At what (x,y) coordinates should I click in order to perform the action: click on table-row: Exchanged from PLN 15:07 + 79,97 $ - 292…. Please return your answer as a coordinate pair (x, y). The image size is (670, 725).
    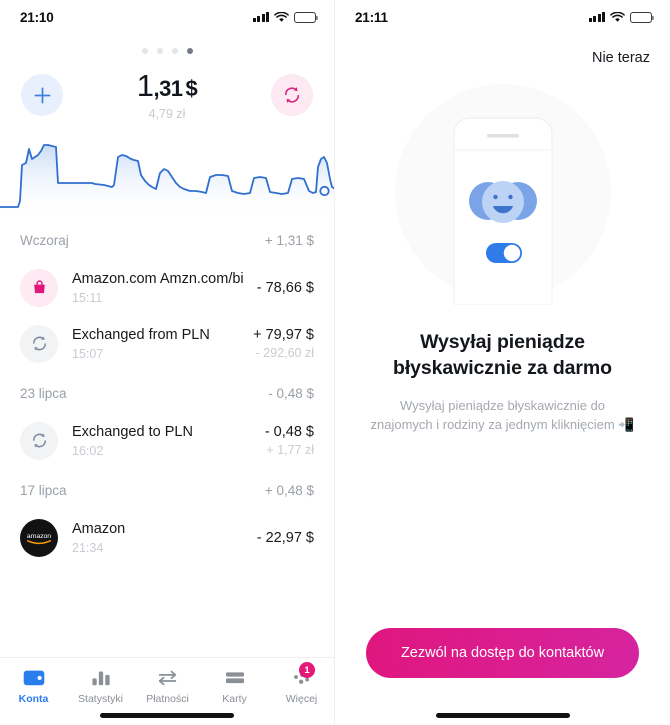
    Looking at the image, I should click on (167, 344).